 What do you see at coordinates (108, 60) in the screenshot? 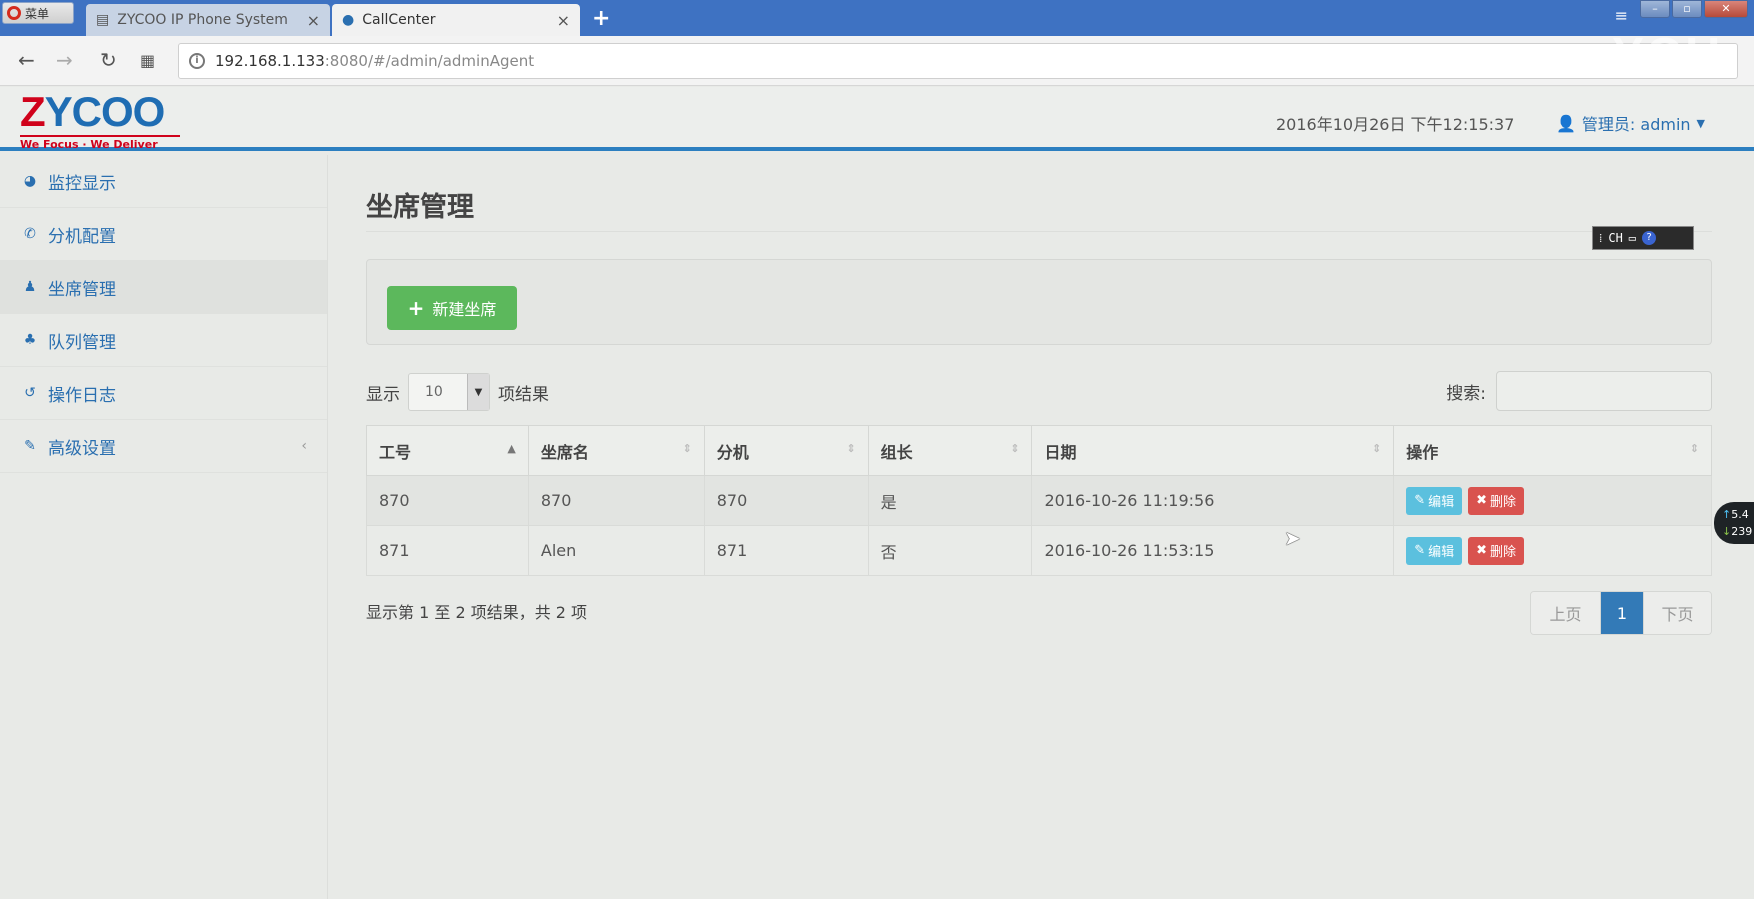
I see `reload-button: ↻` at bounding box center [108, 60].